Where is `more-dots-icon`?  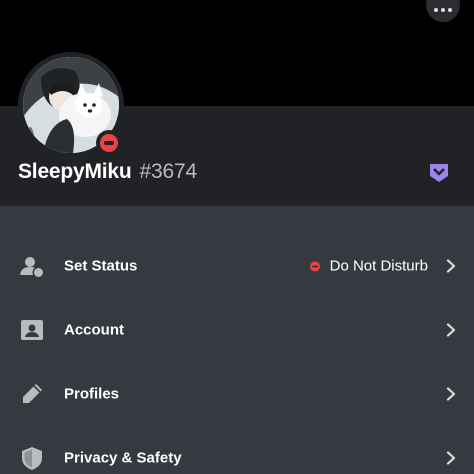
more-dots-icon is located at coordinates (436, 10).